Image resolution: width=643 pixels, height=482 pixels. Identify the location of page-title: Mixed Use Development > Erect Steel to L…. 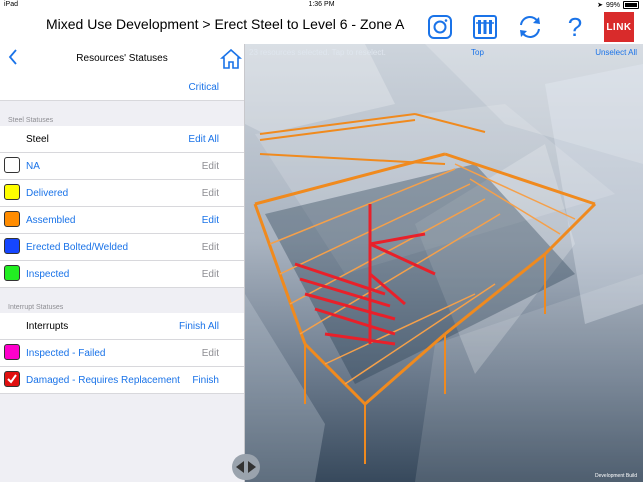
(225, 24).